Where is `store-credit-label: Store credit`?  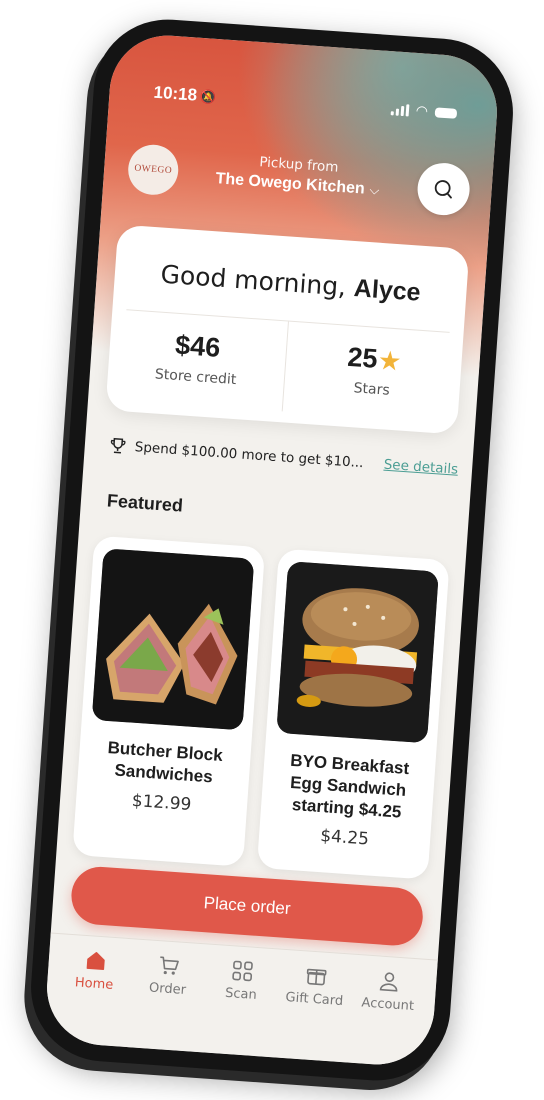
store-credit-label: Store credit is located at coordinates (195, 377).